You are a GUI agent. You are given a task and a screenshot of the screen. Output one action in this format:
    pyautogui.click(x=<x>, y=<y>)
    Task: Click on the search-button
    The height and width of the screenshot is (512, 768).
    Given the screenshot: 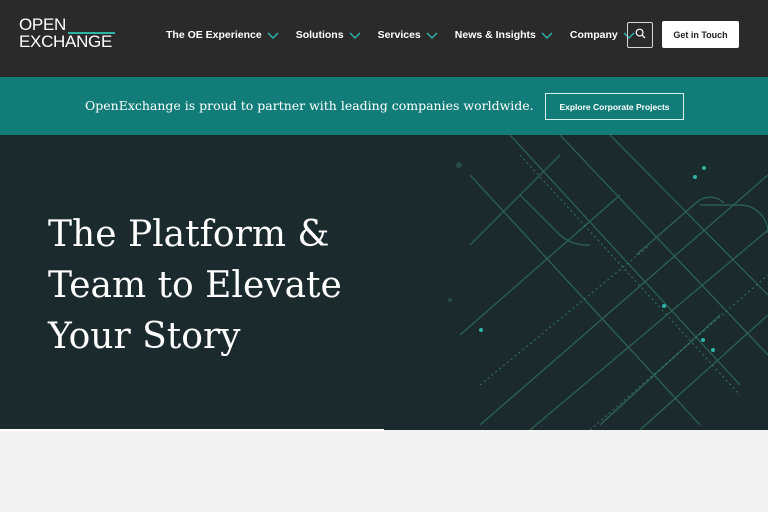 What is the action you would take?
    pyautogui.click(x=640, y=35)
    